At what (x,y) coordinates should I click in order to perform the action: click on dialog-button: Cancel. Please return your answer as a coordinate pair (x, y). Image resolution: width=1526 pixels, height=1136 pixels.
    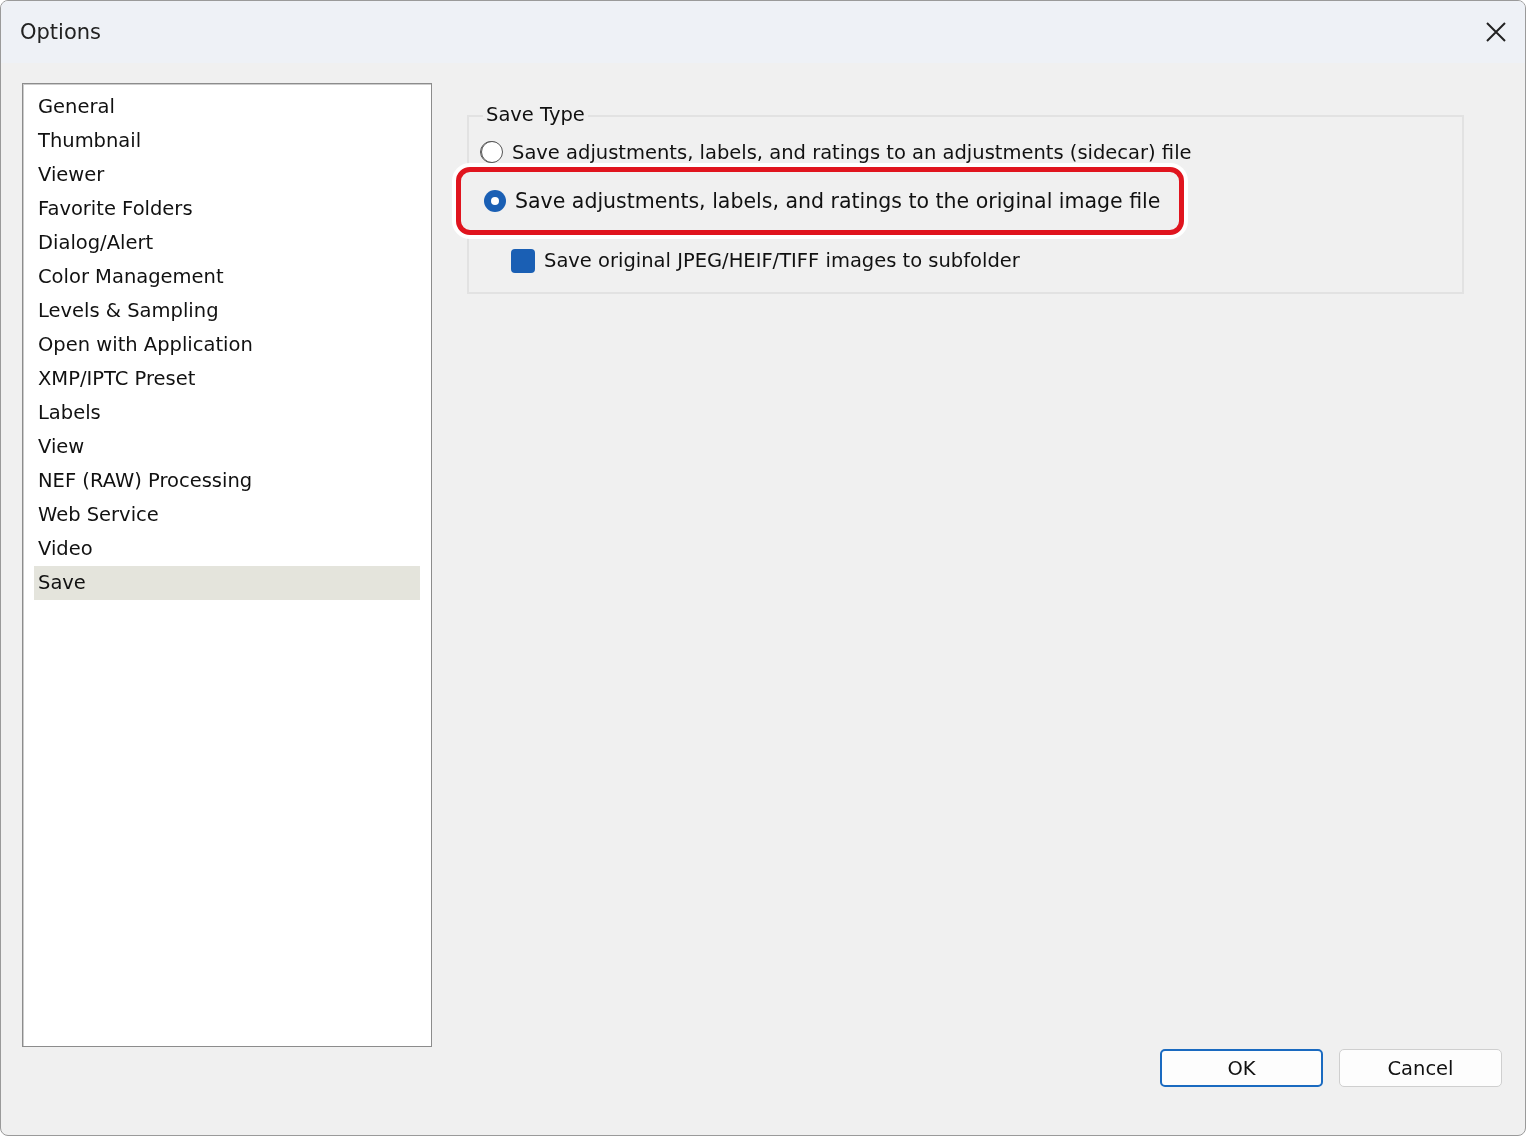
    Looking at the image, I should click on (1420, 1068).